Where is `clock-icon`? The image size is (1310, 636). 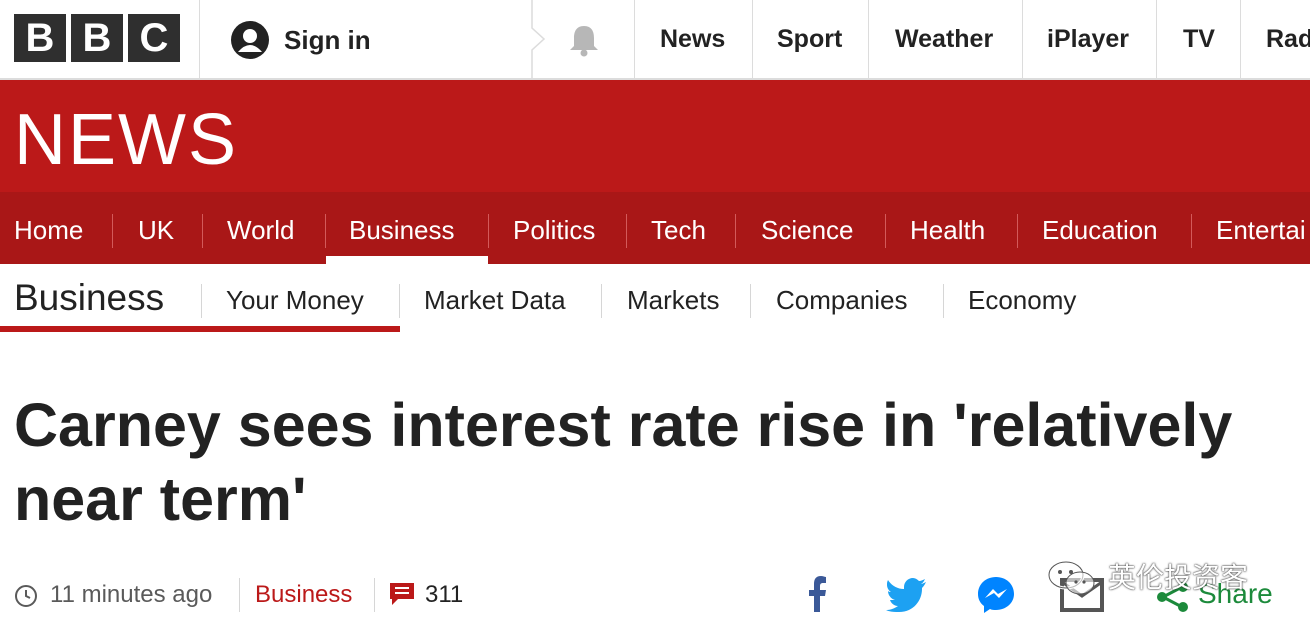 clock-icon is located at coordinates (26, 596).